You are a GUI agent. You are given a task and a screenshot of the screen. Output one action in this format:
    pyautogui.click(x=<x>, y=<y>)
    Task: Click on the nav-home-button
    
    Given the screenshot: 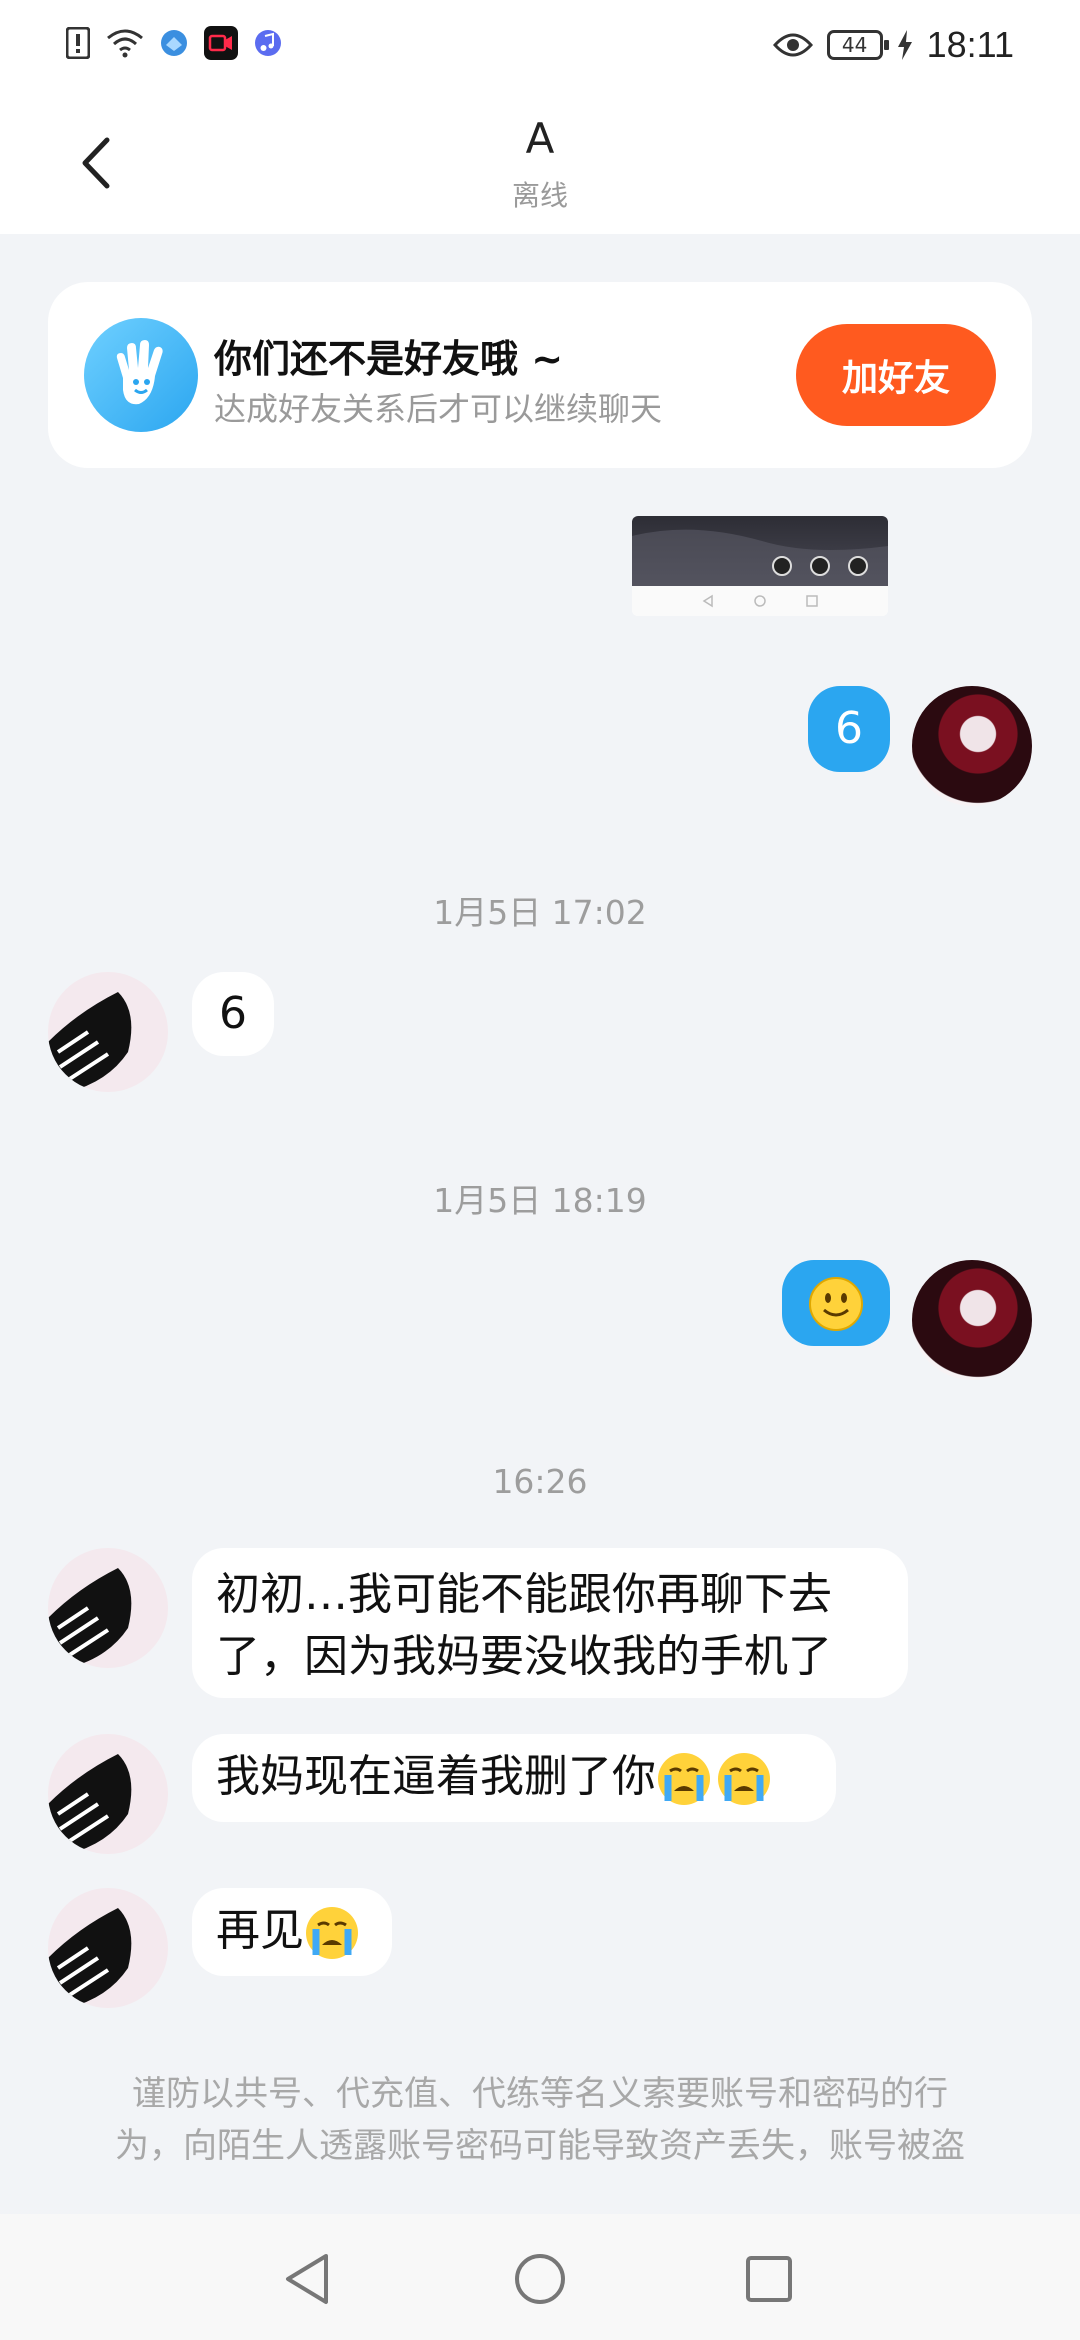 What is the action you would take?
    pyautogui.click(x=540, y=2279)
    